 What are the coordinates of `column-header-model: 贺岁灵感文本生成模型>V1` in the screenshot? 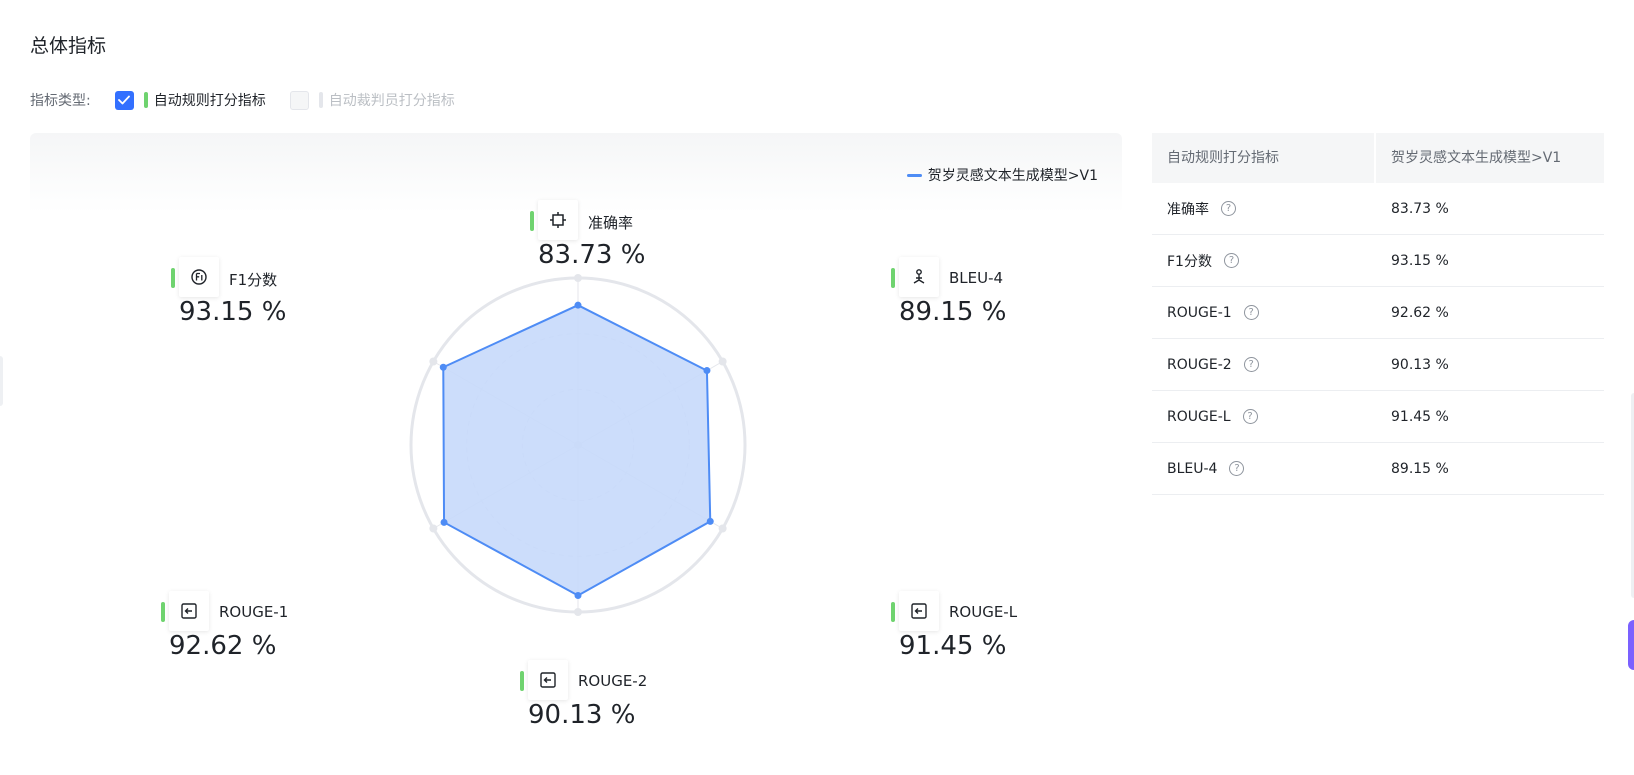 It's located at (1476, 158).